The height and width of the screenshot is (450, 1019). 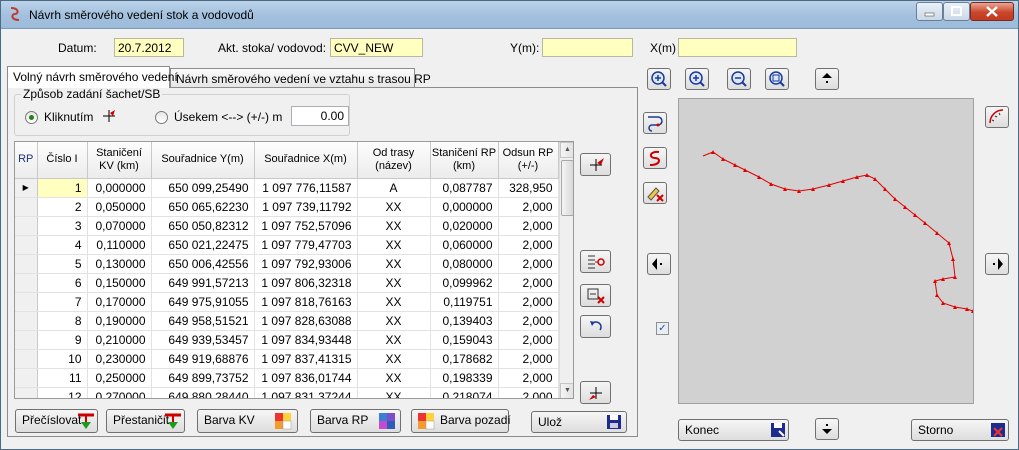 What do you see at coordinates (464, 264) in the screenshot?
I see `table-cell: 0,080000` at bounding box center [464, 264].